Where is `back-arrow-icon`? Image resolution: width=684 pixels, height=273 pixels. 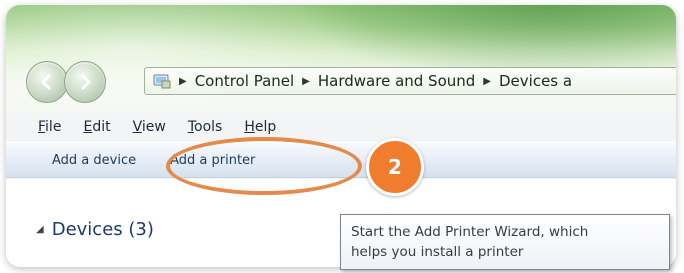 back-arrow-icon is located at coordinates (45, 82).